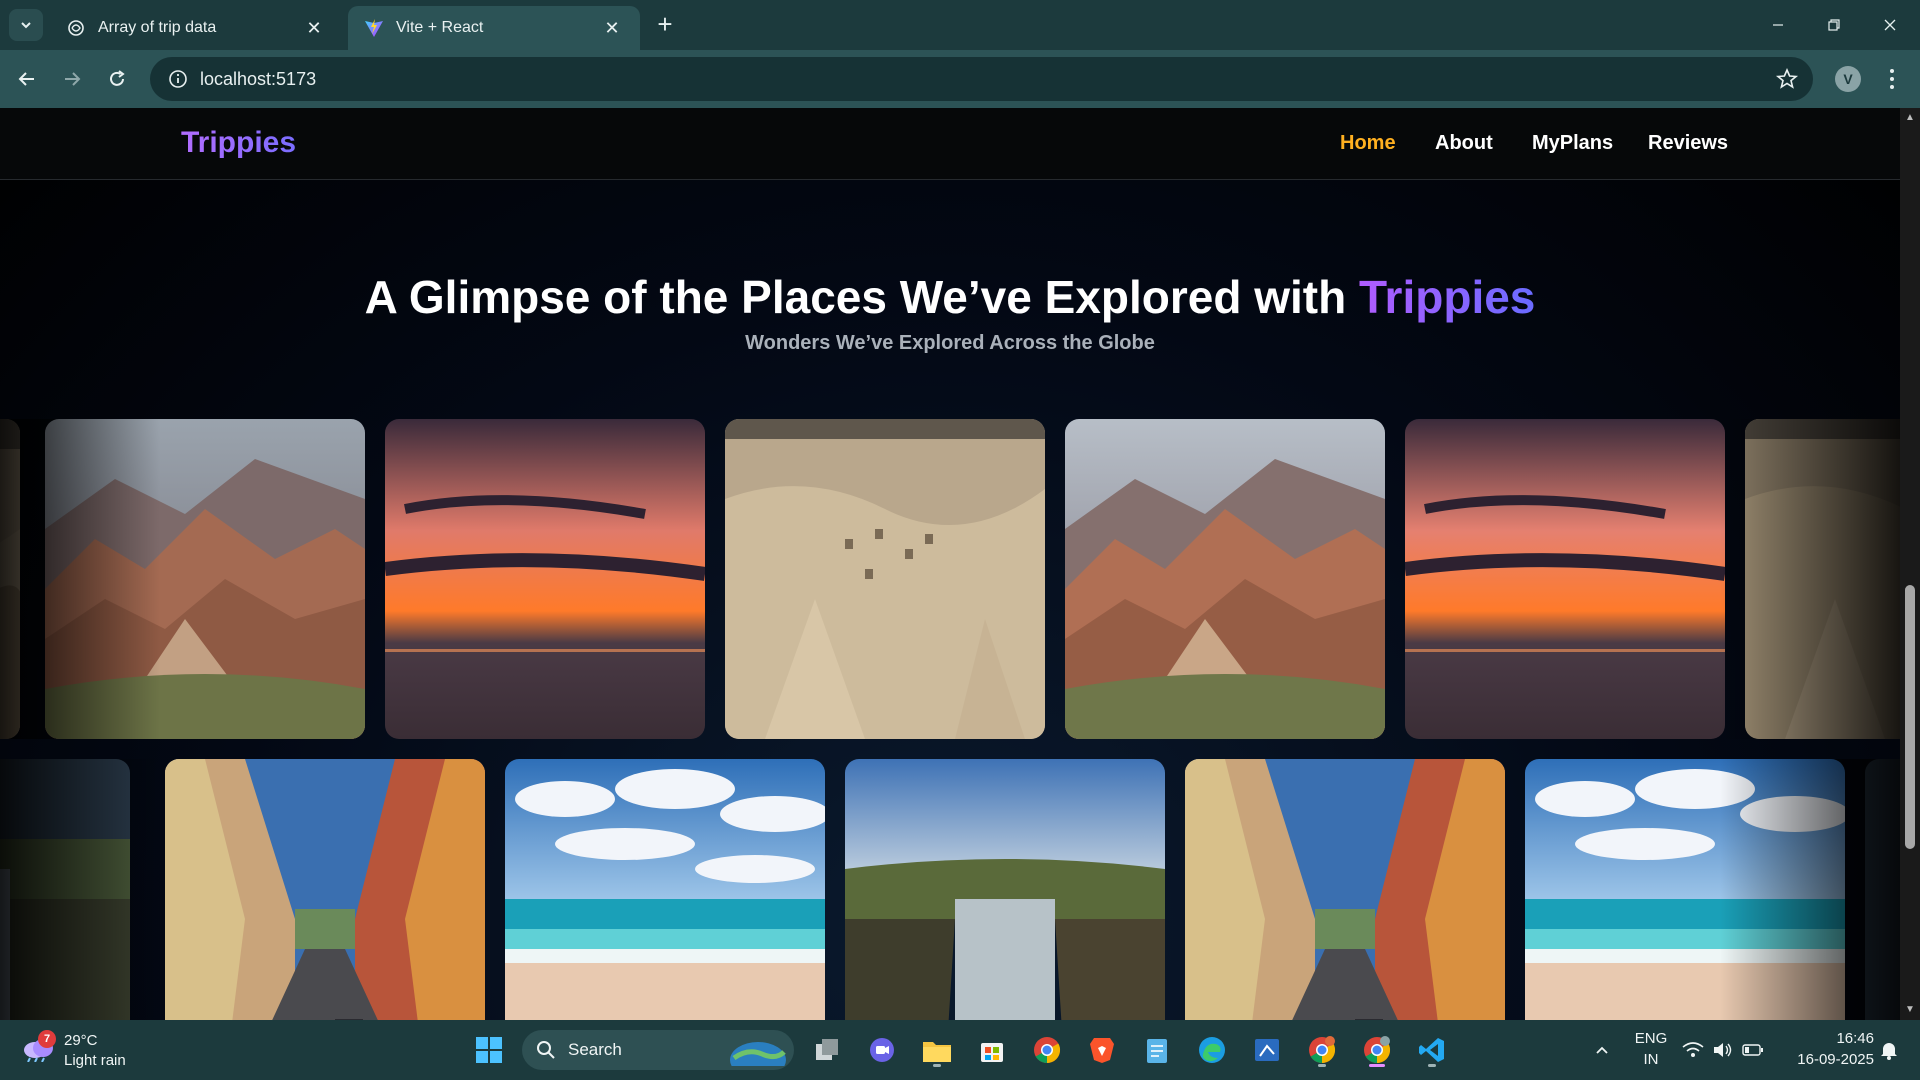 The height and width of the screenshot is (1080, 1920). Describe the element at coordinates (489, 1050) in the screenshot. I see `windows-start-icon` at that location.